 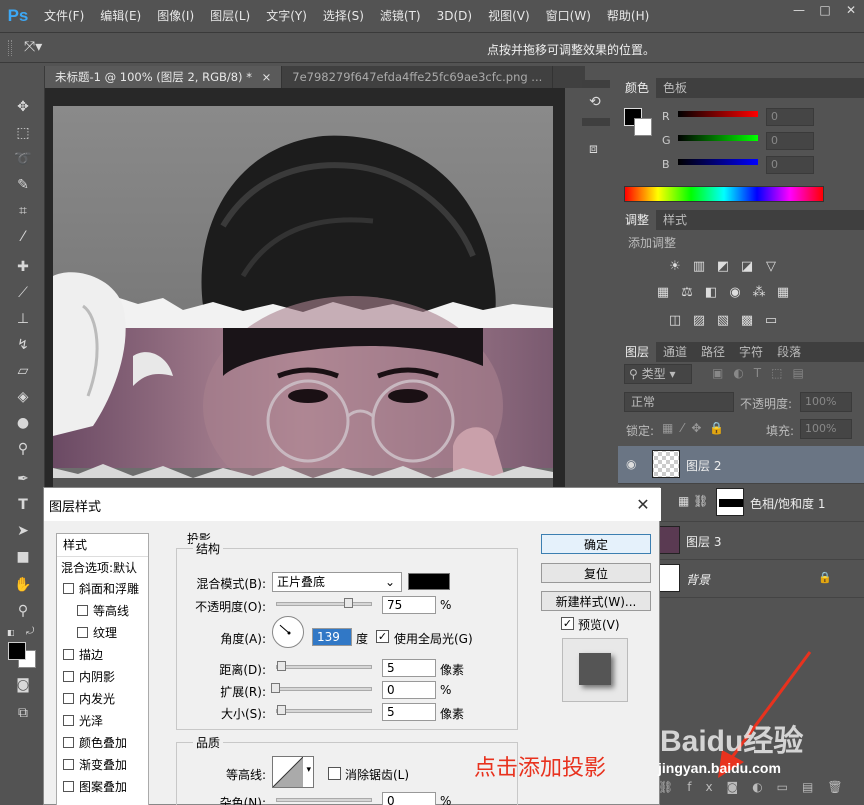 What do you see at coordinates (596, 573) in the screenshot?
I see `reset-button: 复位` at bounding box center [596, 573].